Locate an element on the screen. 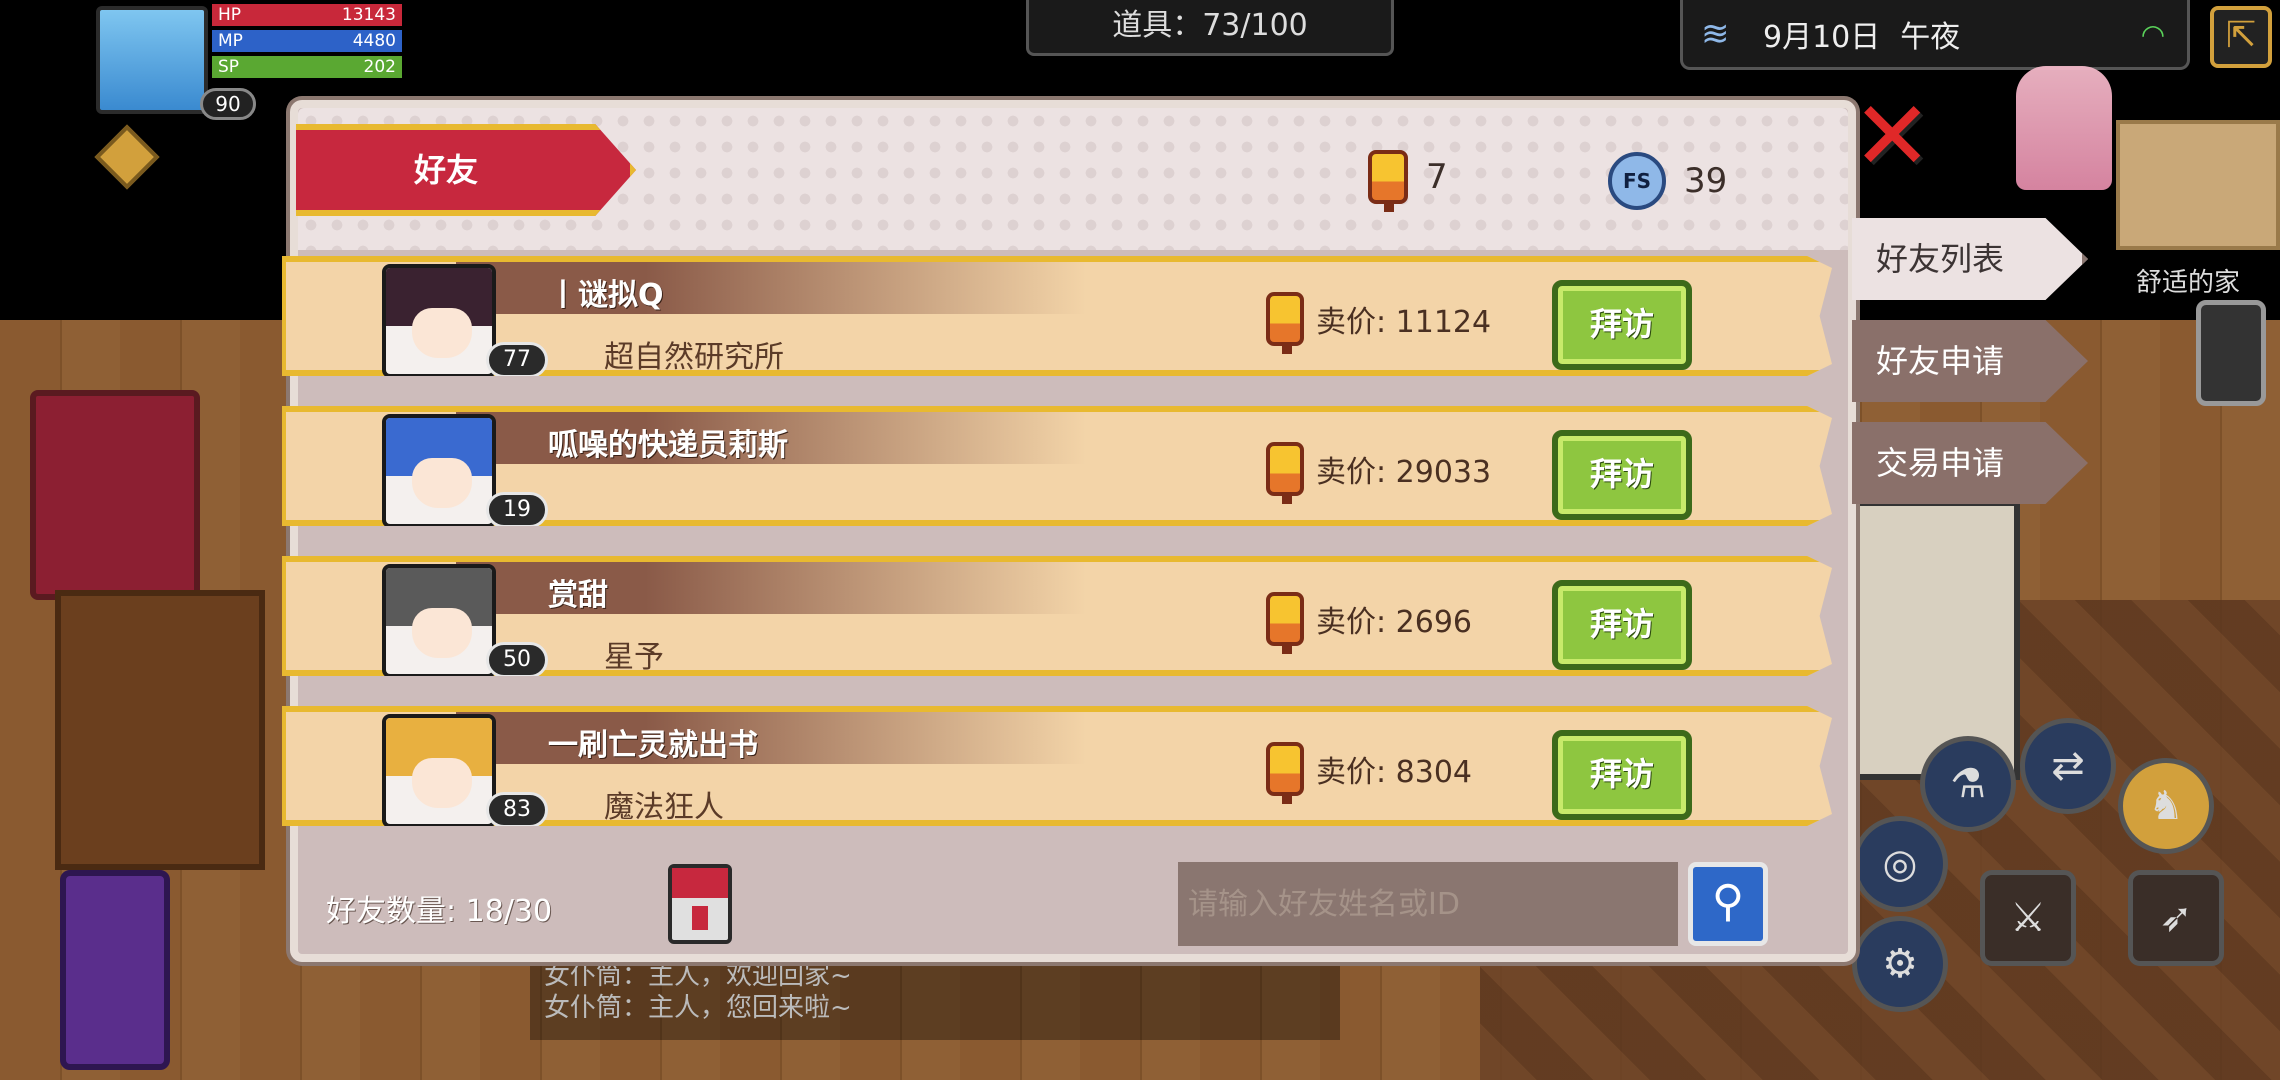 The height and width of the screenshot is (1080, 2280). friend-row: 50 赏甜 星予 卖价: 2696 拜访 is located at coordinates (1057, 616).